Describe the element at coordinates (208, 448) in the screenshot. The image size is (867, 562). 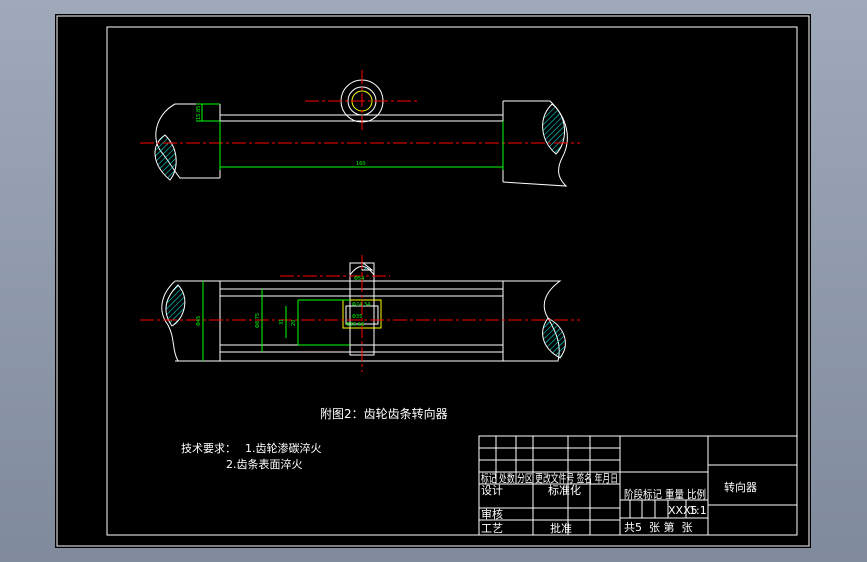
I see `tech-requirements-title: 技术要求：` at that location.